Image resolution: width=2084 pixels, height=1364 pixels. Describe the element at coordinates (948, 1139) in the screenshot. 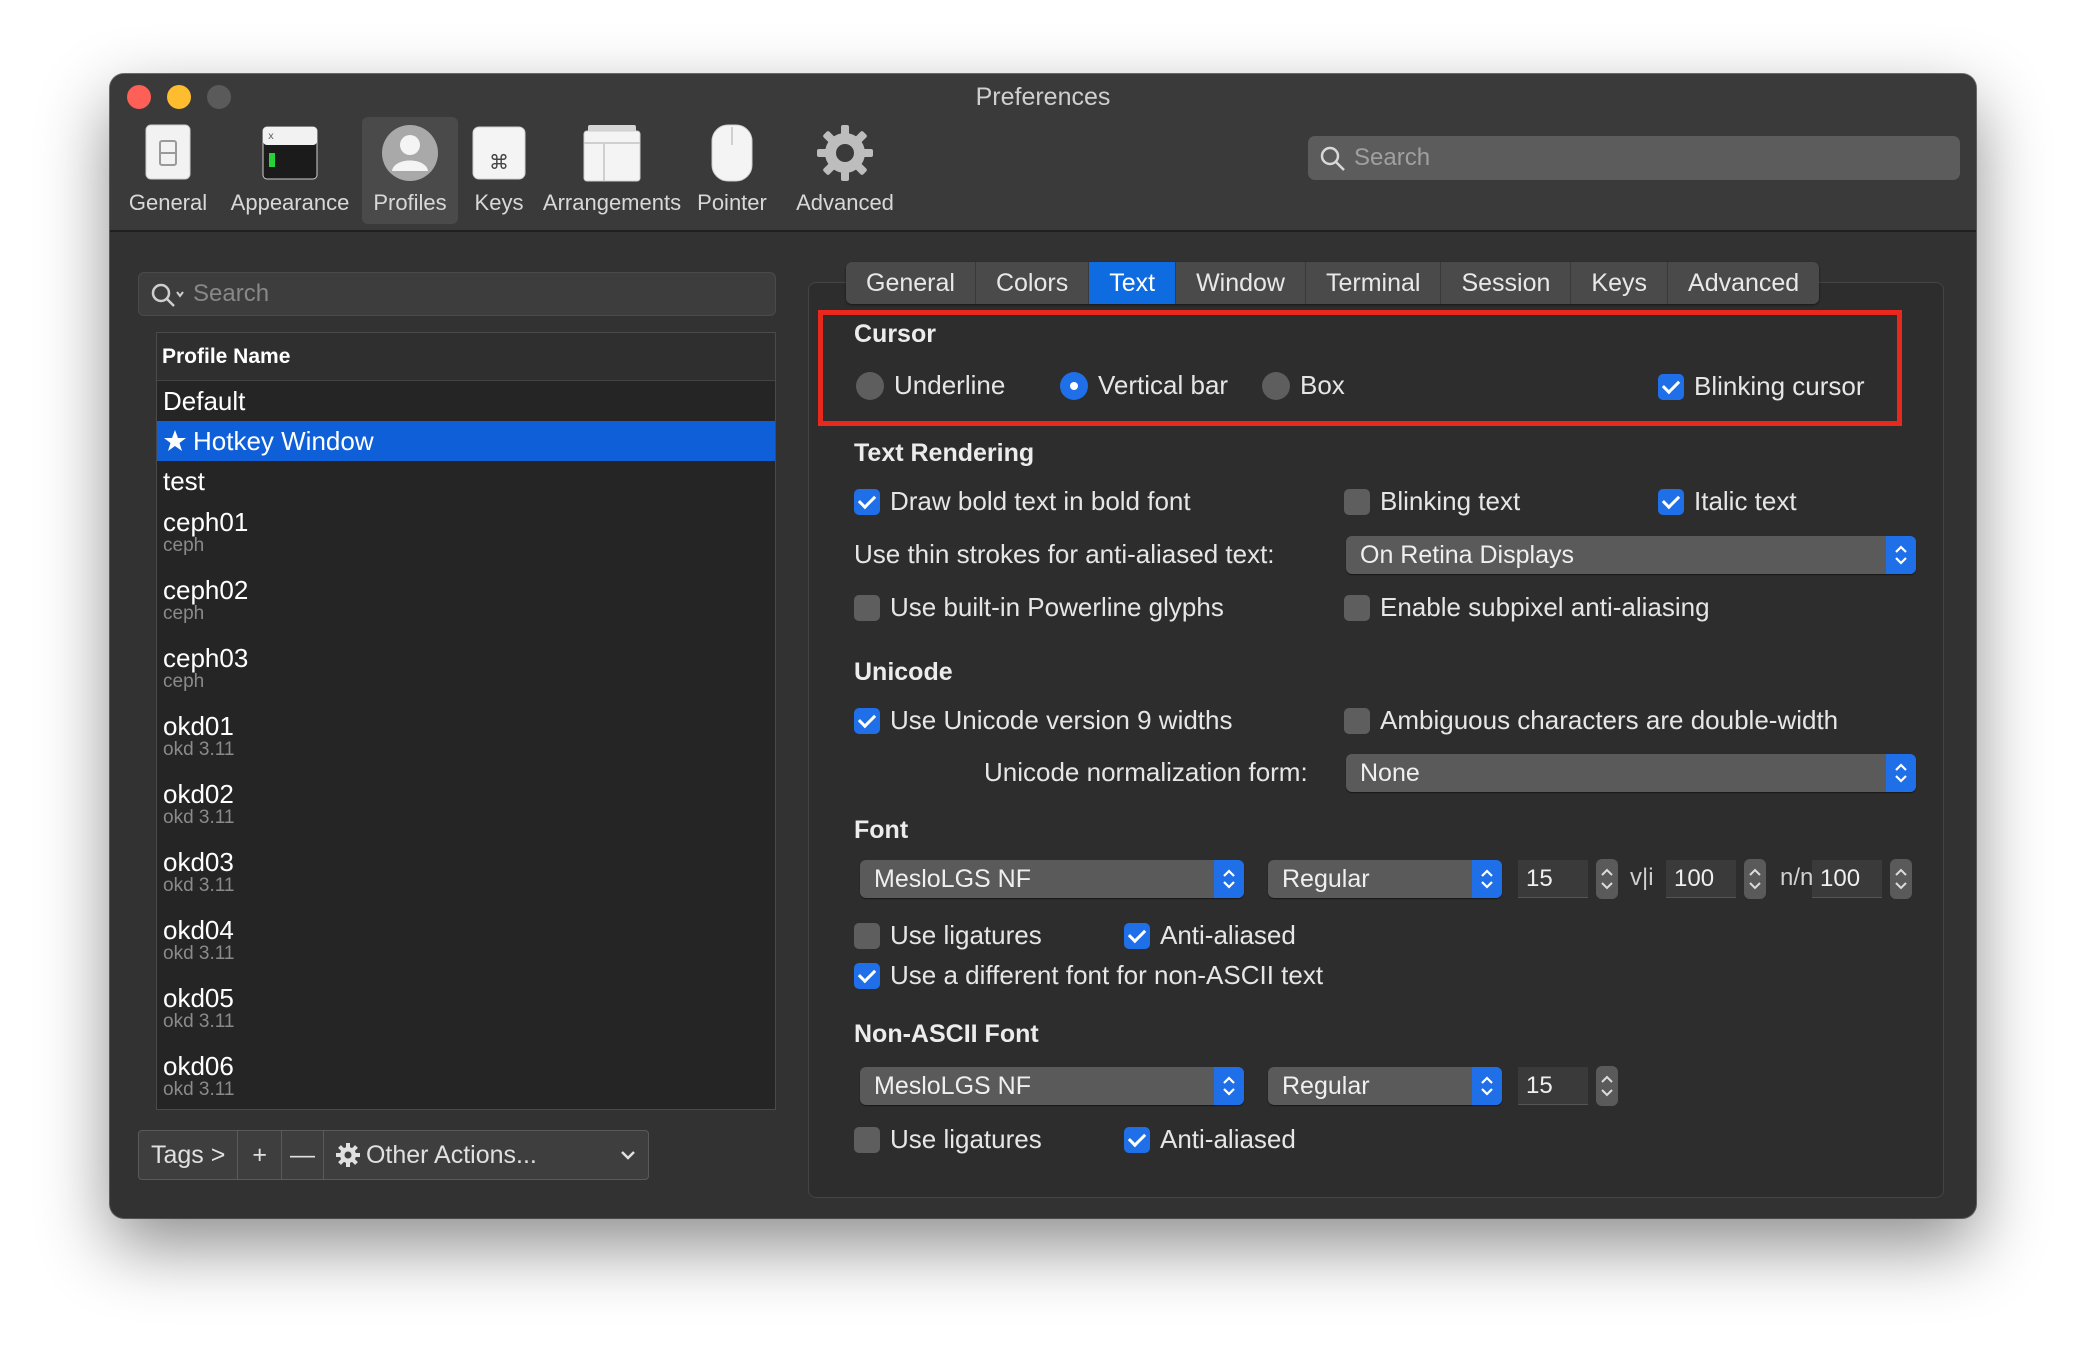

I see `non-ascii-ligatures-checkbox: Use ligatures` at that location.